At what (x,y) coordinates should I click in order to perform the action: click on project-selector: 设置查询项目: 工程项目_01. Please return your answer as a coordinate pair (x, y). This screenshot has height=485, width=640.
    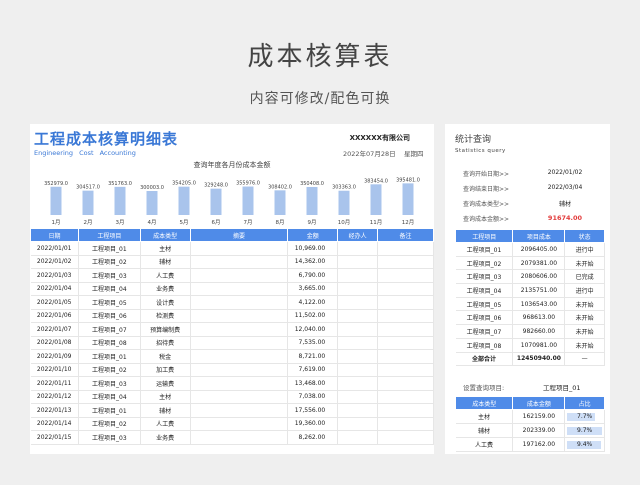
    Looking at the image, I should click on (522, 387).